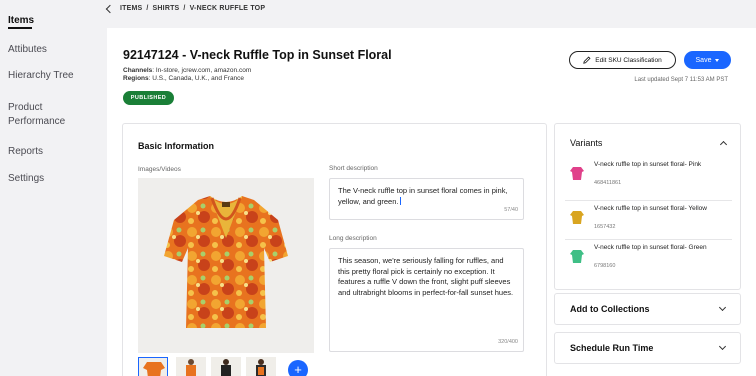 The image size is (756, 376). Describe the element at coordinates (605, 266) in the screenshot. I see `variant-code: 6798160` at that location.